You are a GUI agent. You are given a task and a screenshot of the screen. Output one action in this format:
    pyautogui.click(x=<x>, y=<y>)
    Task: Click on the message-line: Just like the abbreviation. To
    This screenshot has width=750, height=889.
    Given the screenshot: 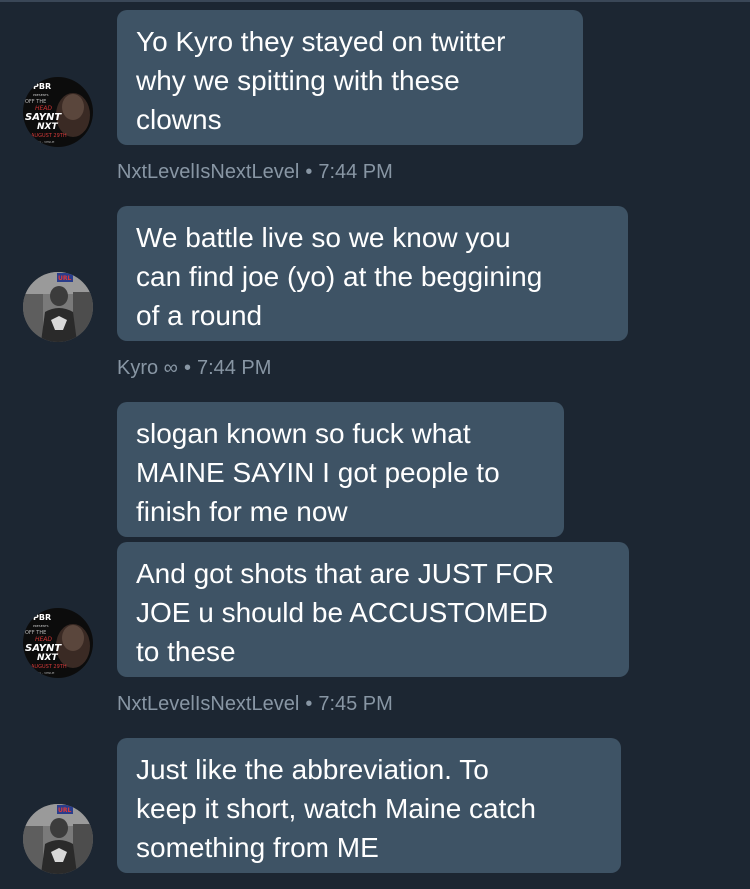 What is the action you would take?
    pyautogui.click(x=312, y=769)
    